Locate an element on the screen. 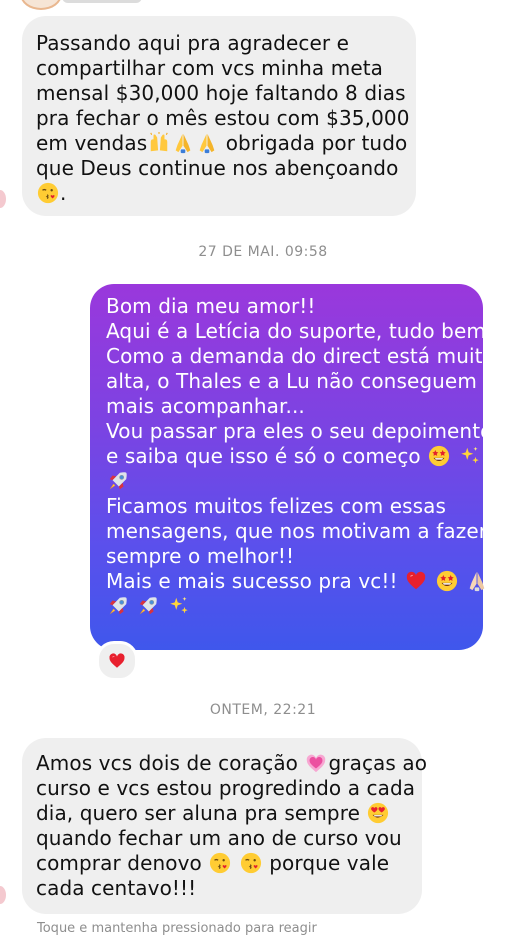  message-fragment: porque vale is located at coordinates (329, 863).